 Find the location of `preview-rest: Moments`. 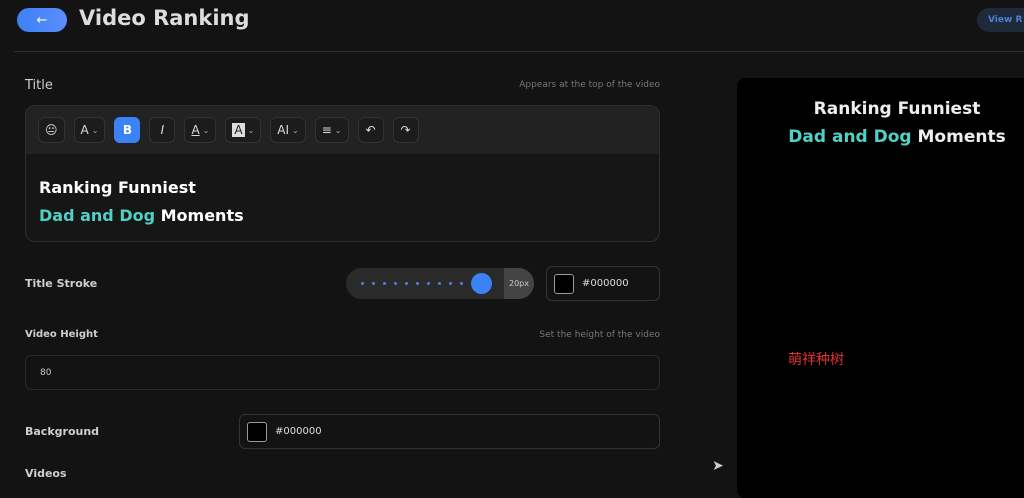

preview-rest: Moments is located at coordinates (958, 137).